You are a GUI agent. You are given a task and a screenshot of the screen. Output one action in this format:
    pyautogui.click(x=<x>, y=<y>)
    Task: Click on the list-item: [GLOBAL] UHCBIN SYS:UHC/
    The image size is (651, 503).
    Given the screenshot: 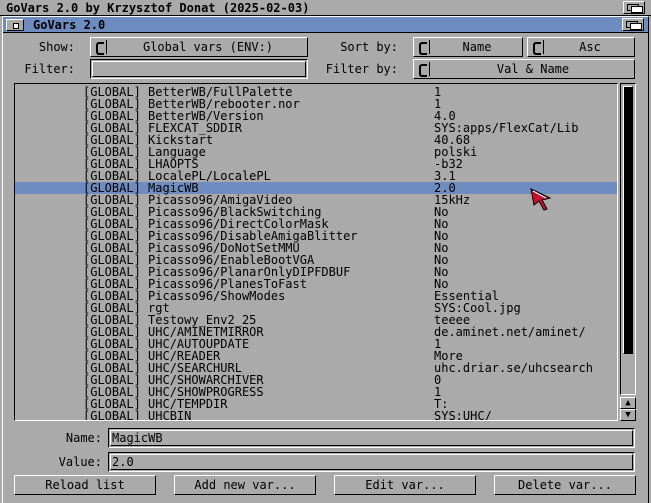 What is the action you would take?
    pyautogui.click(x=316, y=415)
    